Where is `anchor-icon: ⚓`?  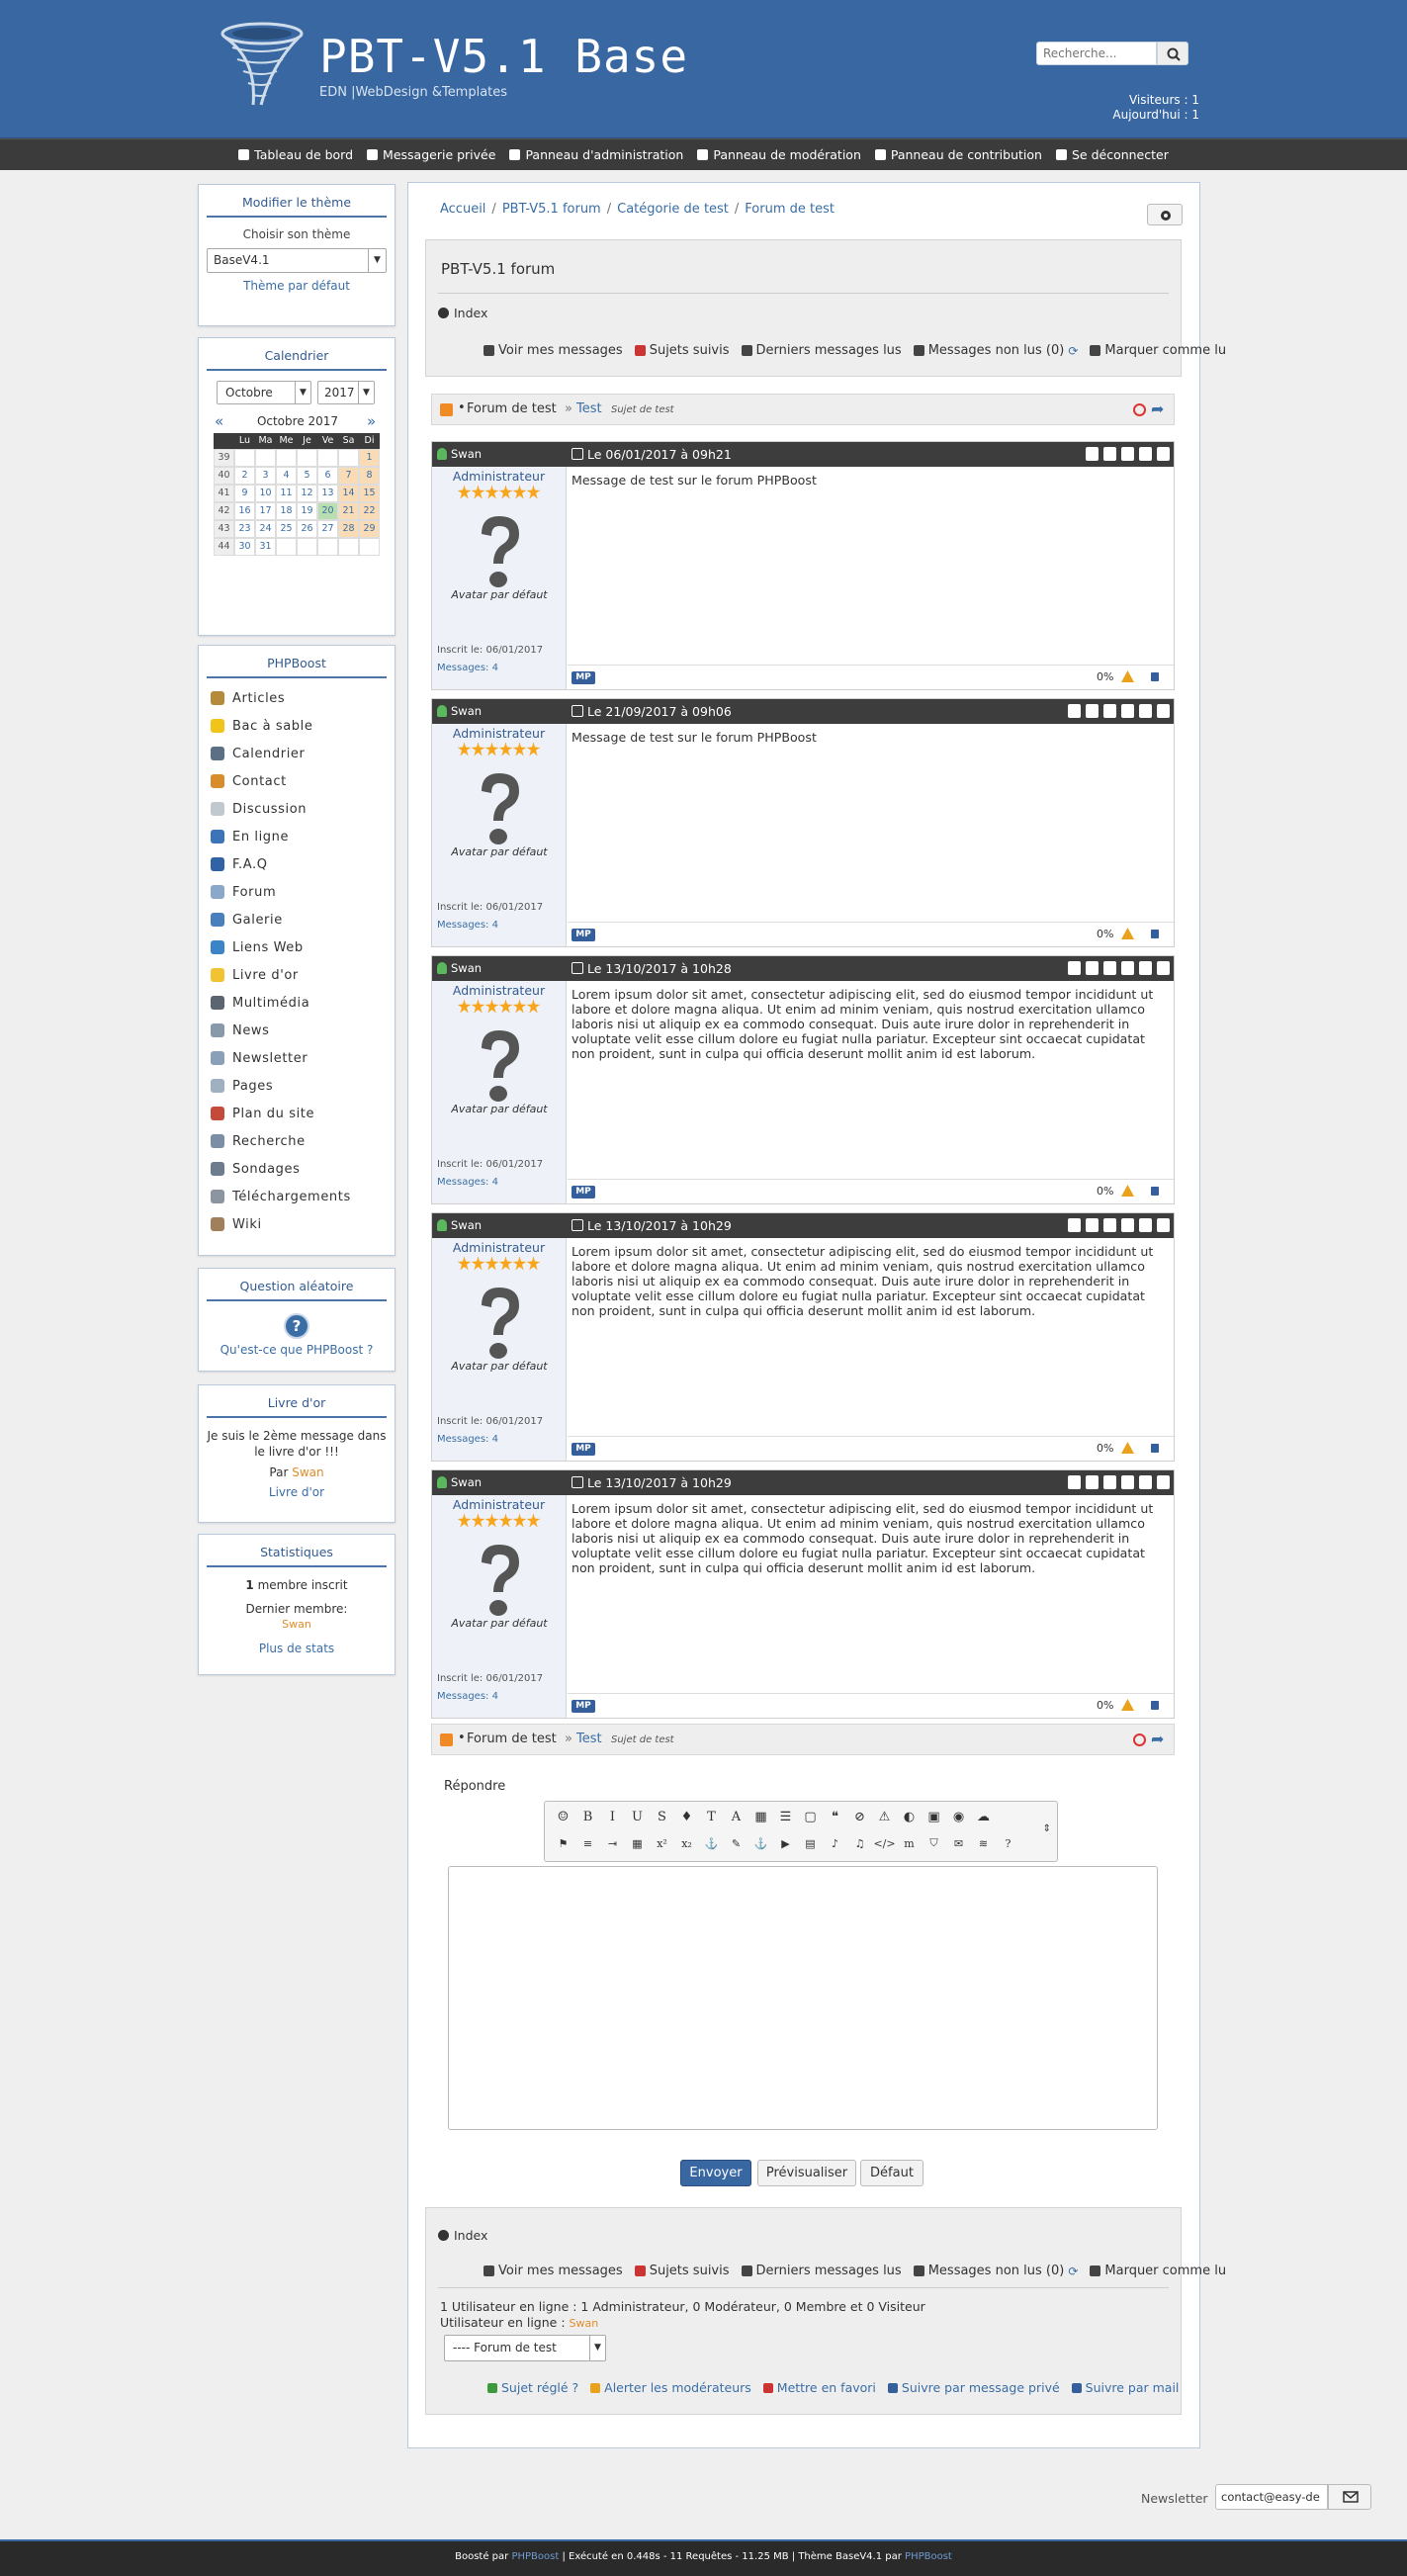 anchor-icon: ⚓ is located at coordinates (711, 1843).